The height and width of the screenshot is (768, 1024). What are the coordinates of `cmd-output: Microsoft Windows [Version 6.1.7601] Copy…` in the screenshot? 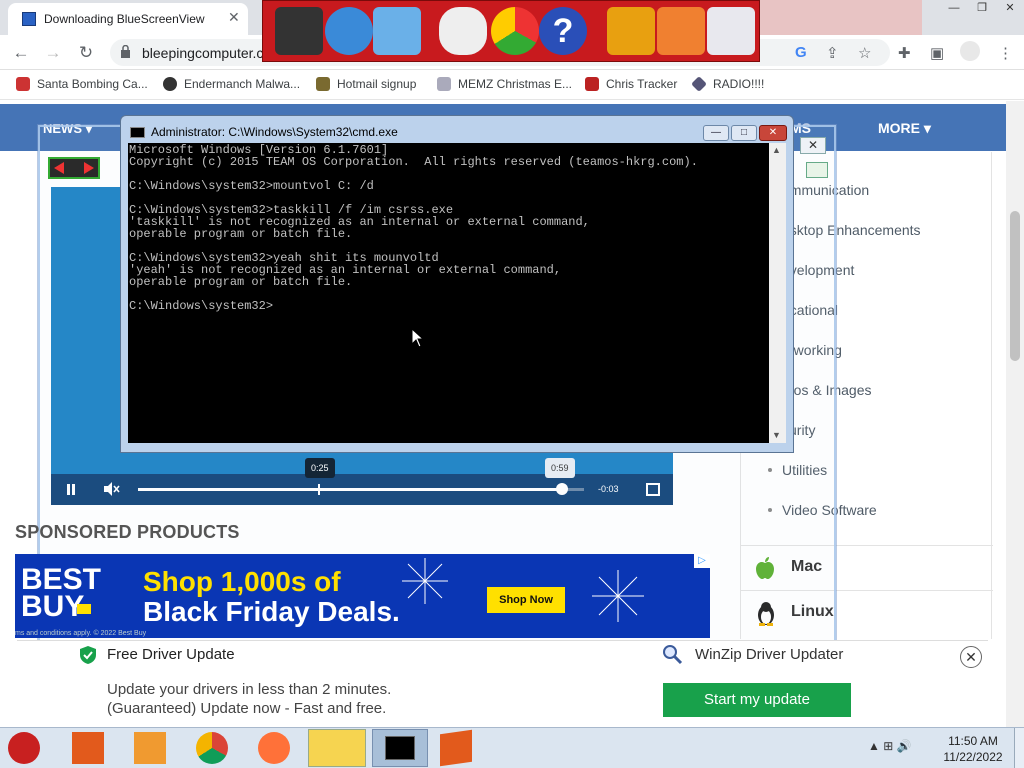 It's located at (413, 228).